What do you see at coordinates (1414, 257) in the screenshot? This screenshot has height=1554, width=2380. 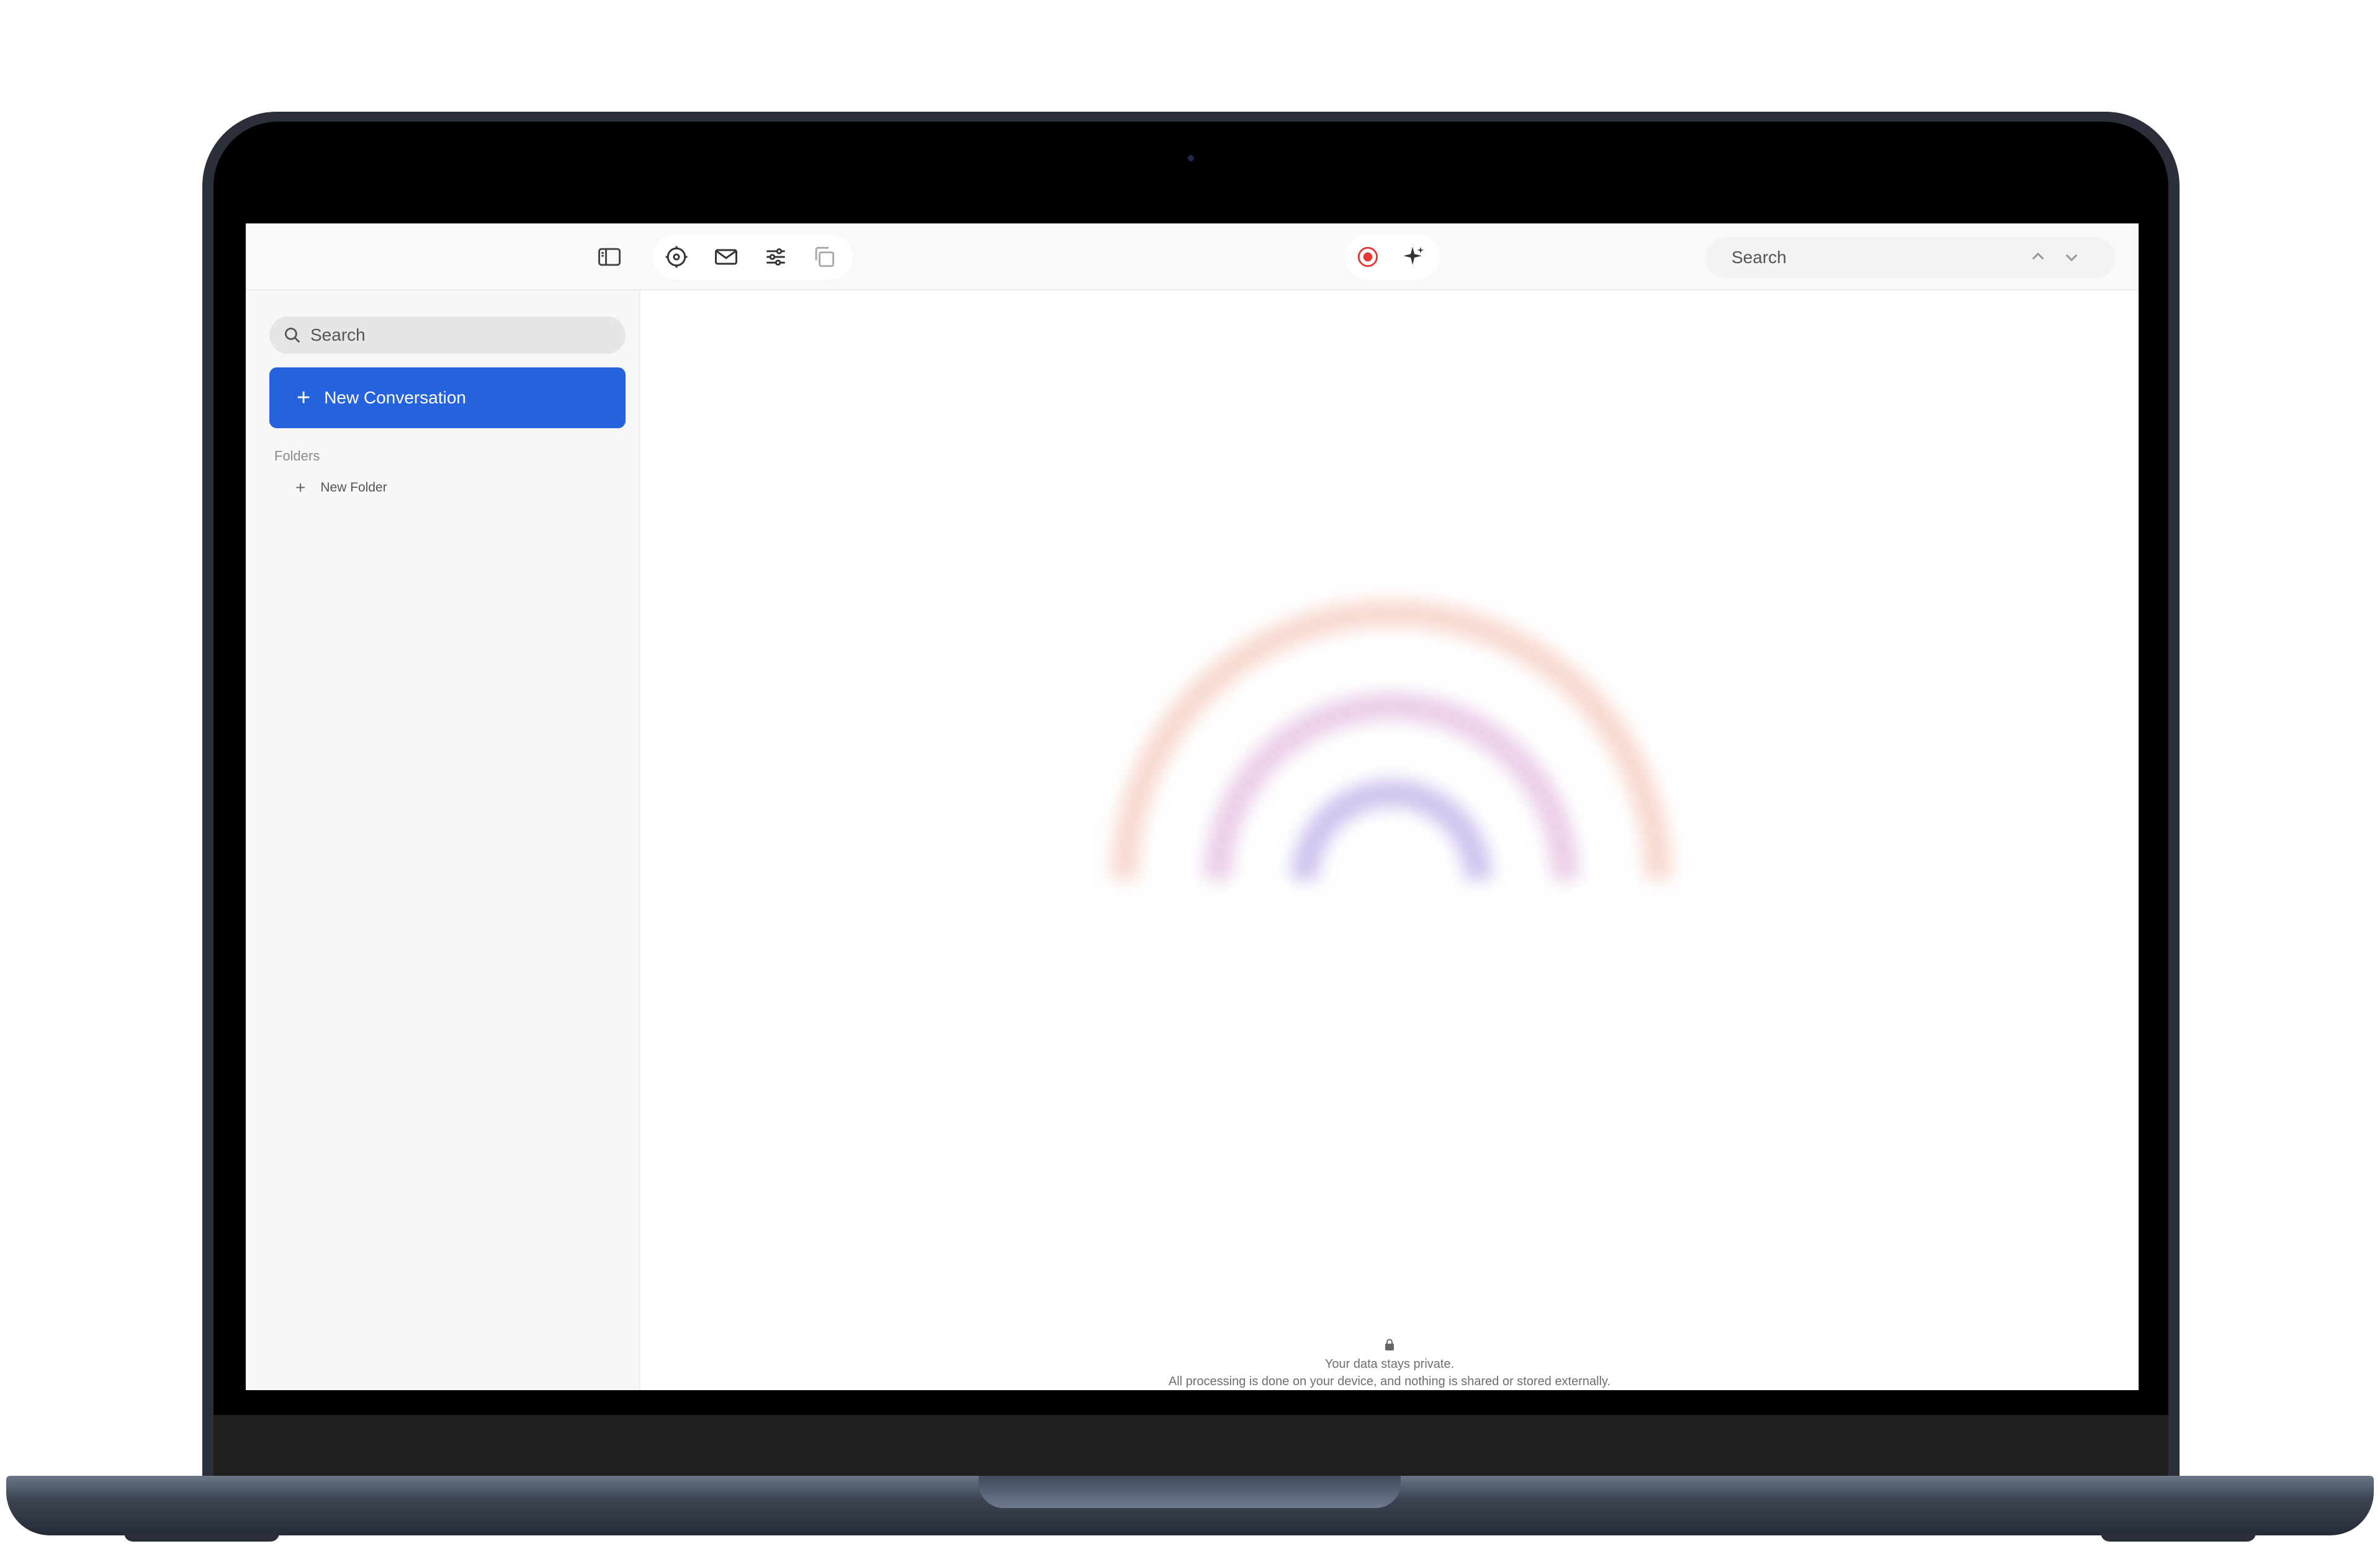 I see `sparkle-icon` at bounding box center [1414, 257].